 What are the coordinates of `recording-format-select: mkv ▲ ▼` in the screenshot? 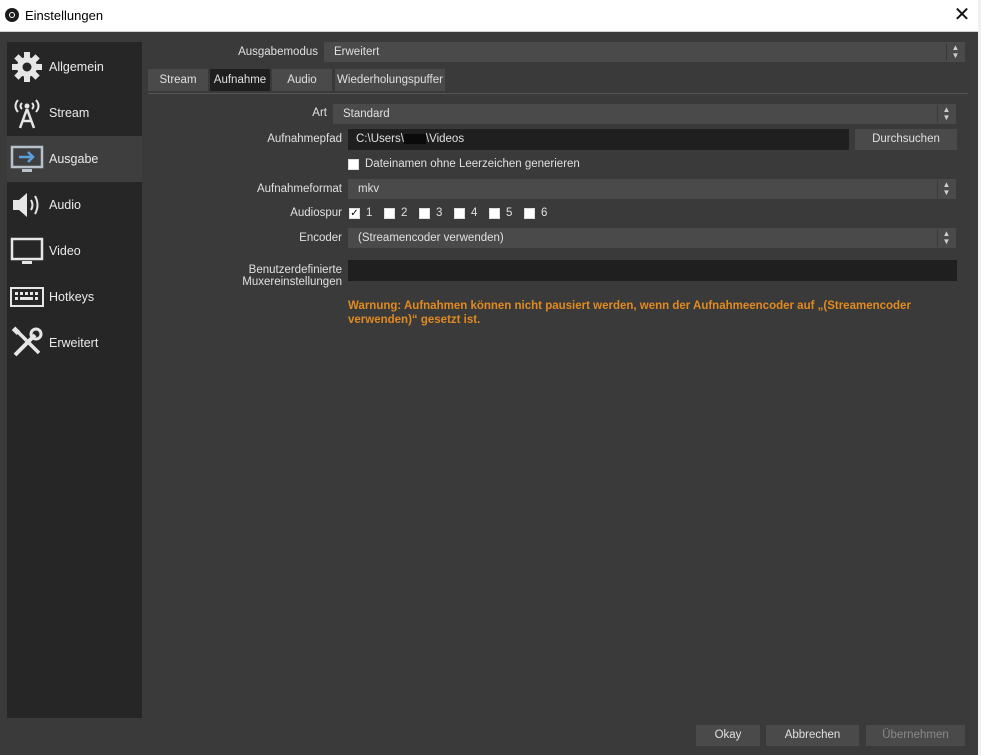 It's located at (652, 189).